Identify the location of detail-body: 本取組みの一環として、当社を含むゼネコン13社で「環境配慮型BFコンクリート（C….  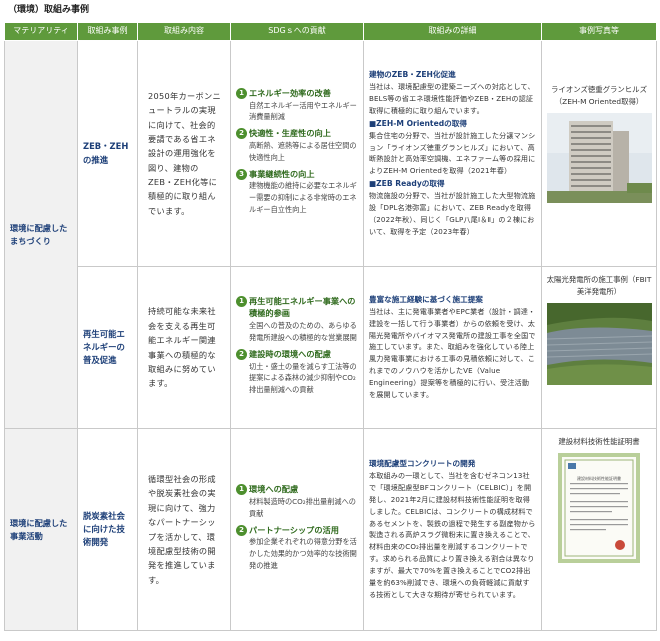
(452, 534).